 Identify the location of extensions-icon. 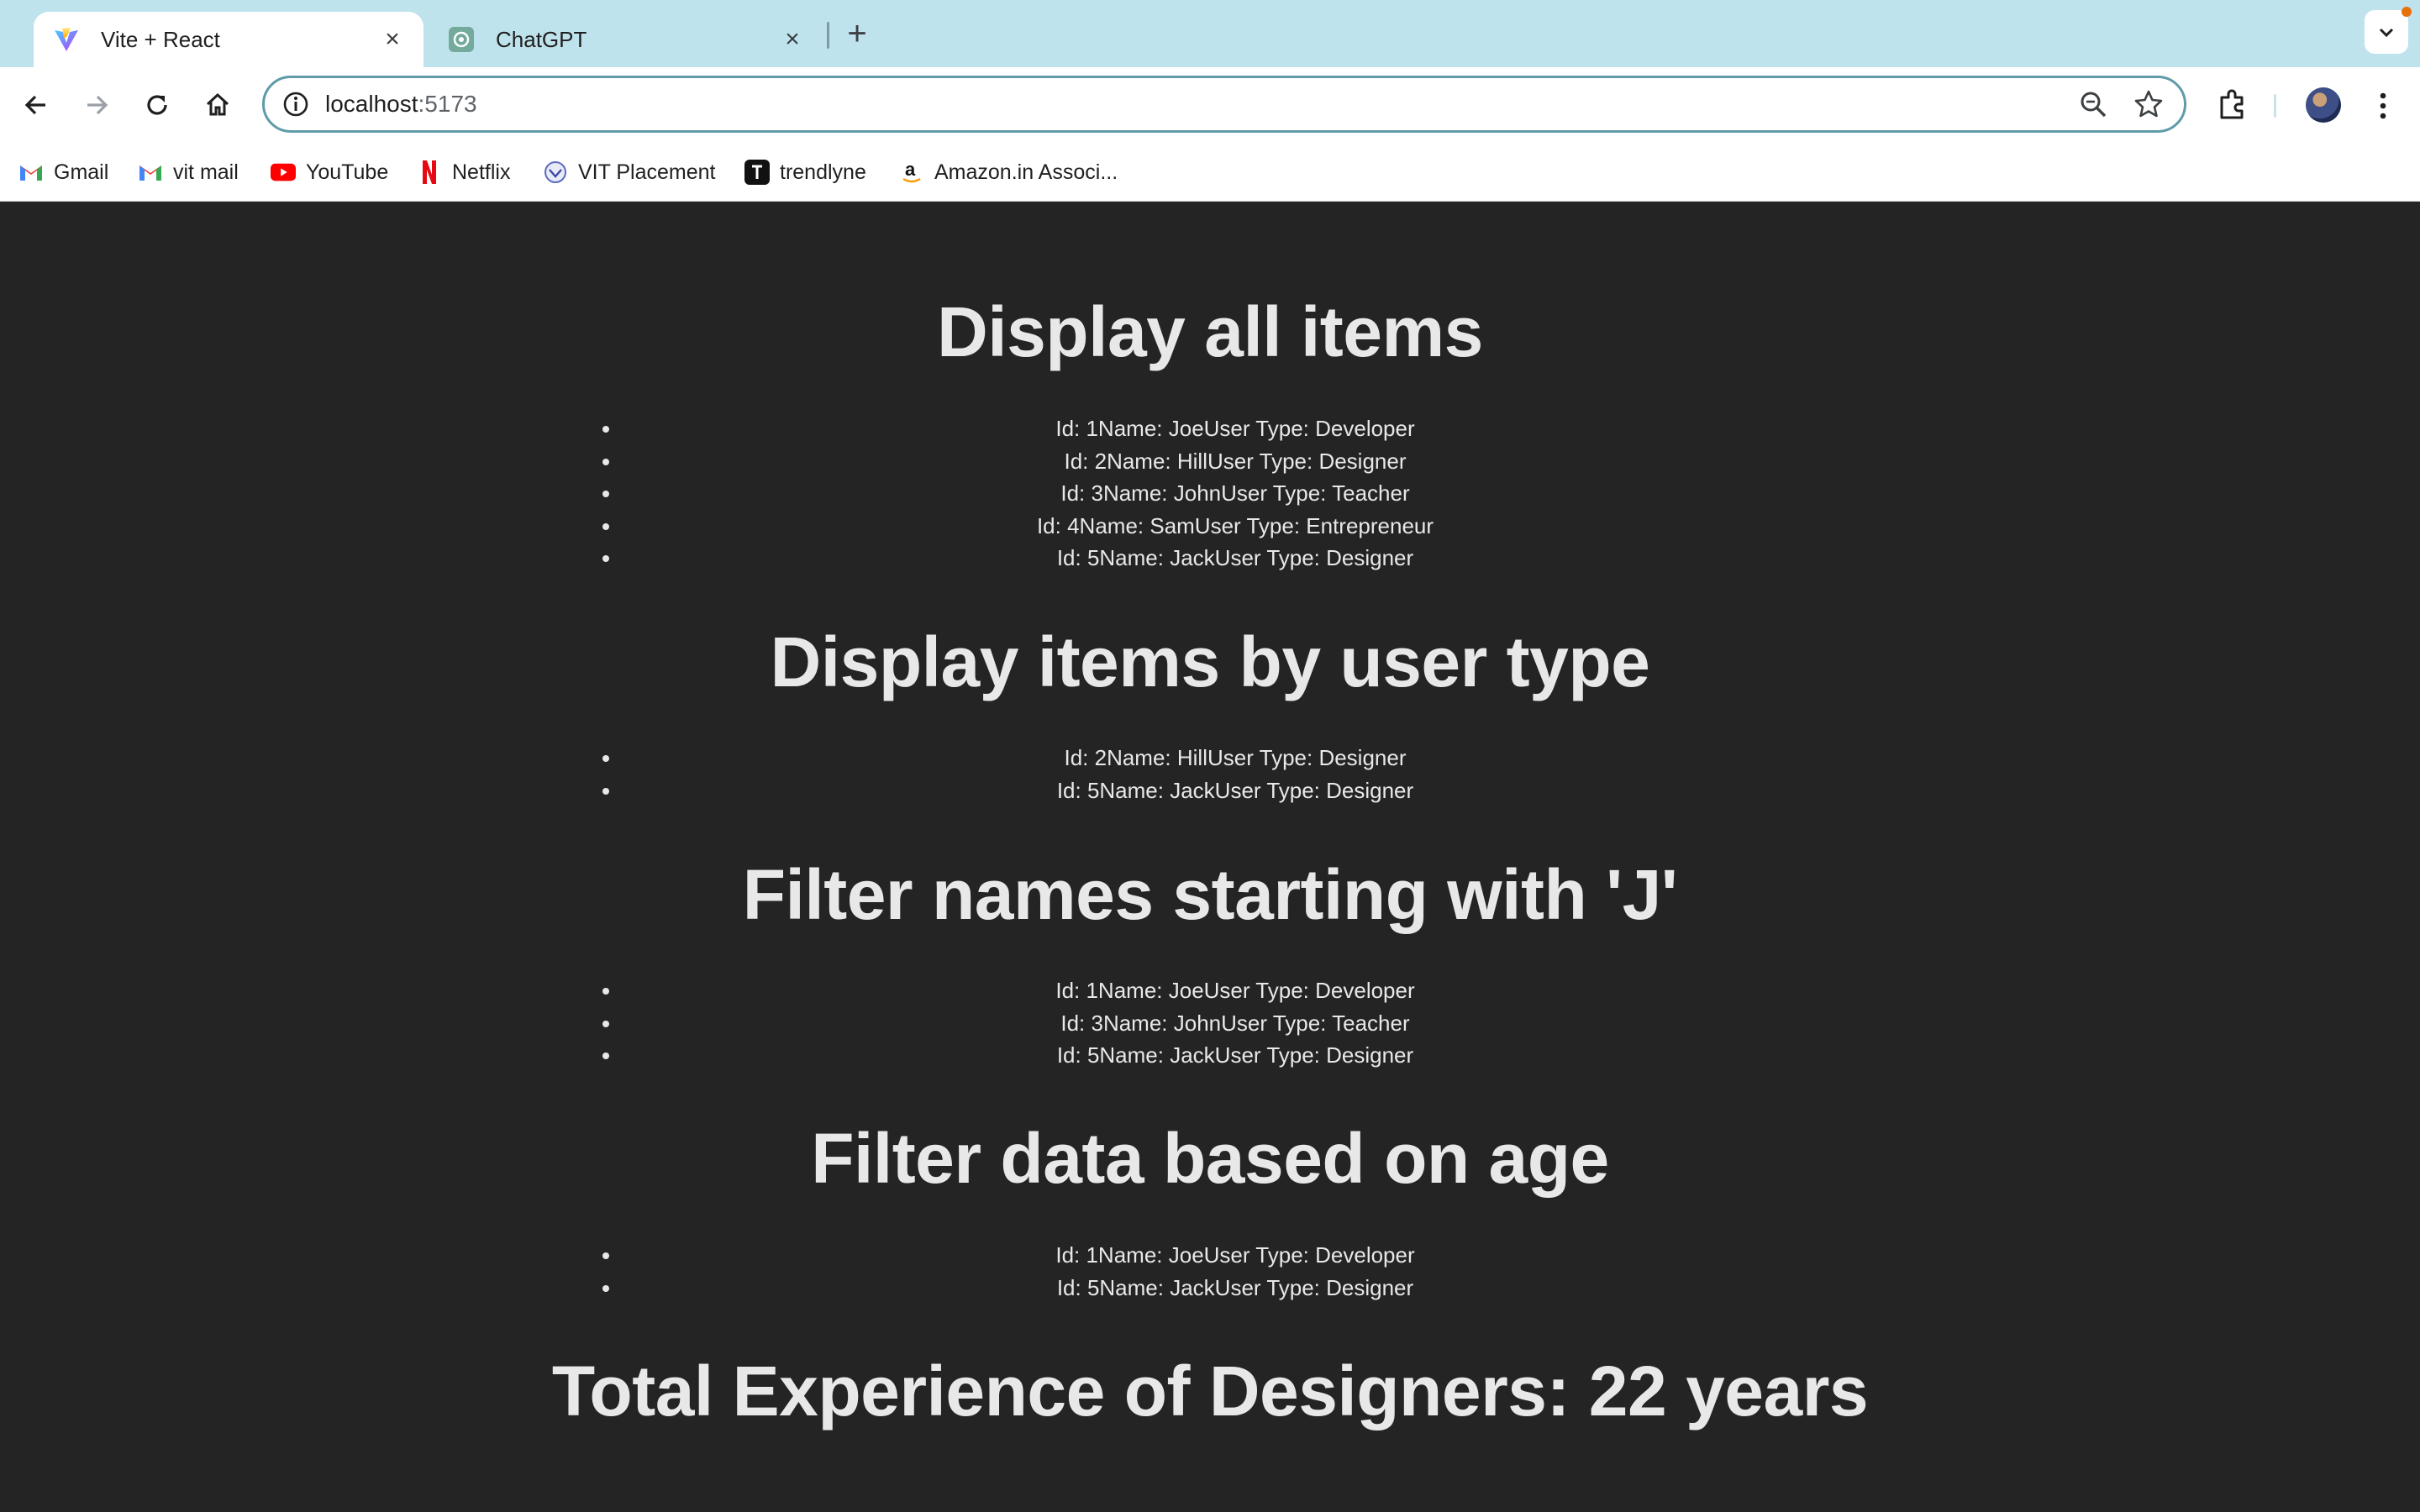
(2232, 105).